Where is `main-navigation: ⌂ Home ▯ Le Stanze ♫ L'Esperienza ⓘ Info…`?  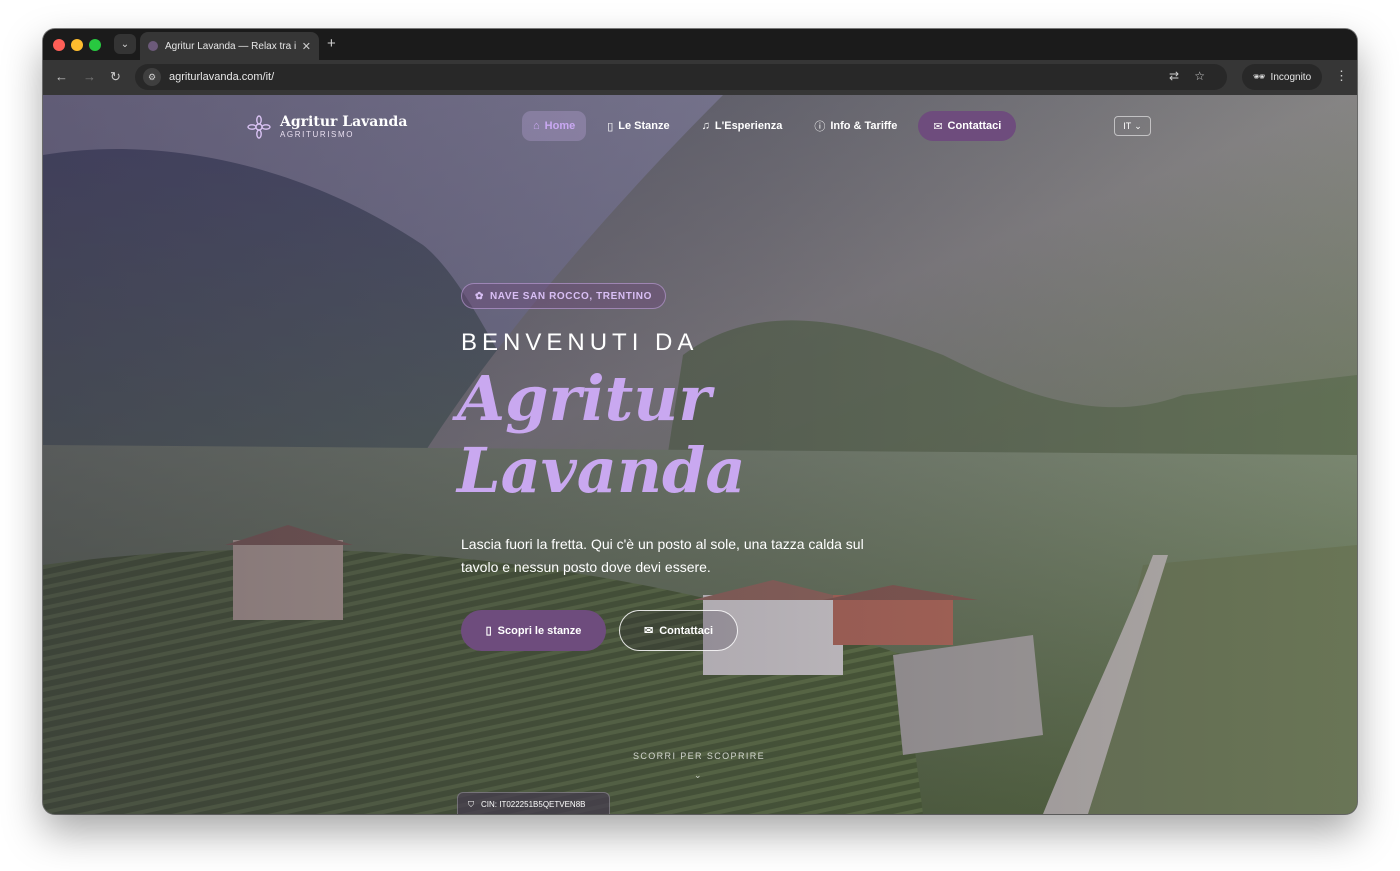
main-navigation: ⌂ Home ▯ Le Stanze ♫ L'Esperienza ⓘ Info… is located at coordinates (769, 126).